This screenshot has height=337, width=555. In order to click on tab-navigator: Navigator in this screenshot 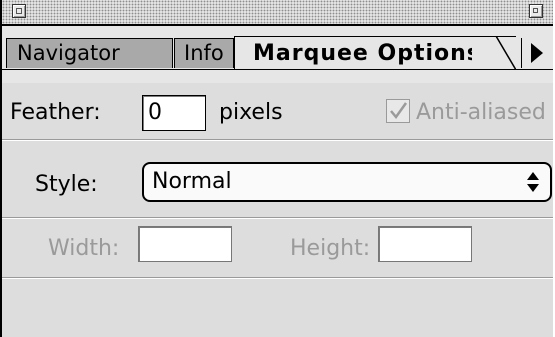, I will do `click(89, 53)`.